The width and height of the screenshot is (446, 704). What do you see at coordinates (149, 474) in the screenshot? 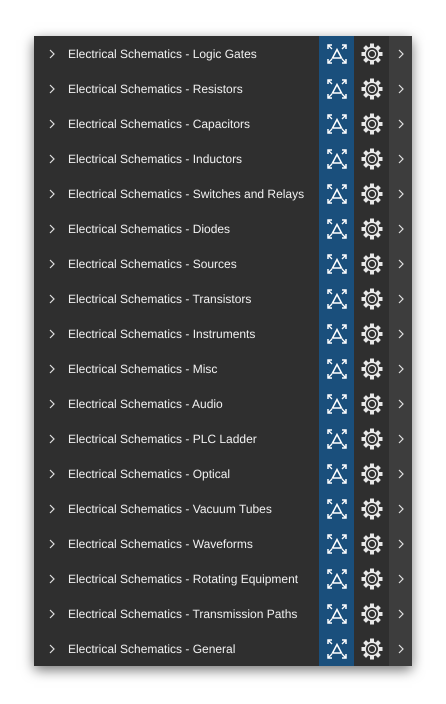
I see `item-label: Electrical Schematics - Optical` at bounding box center [149, 474].